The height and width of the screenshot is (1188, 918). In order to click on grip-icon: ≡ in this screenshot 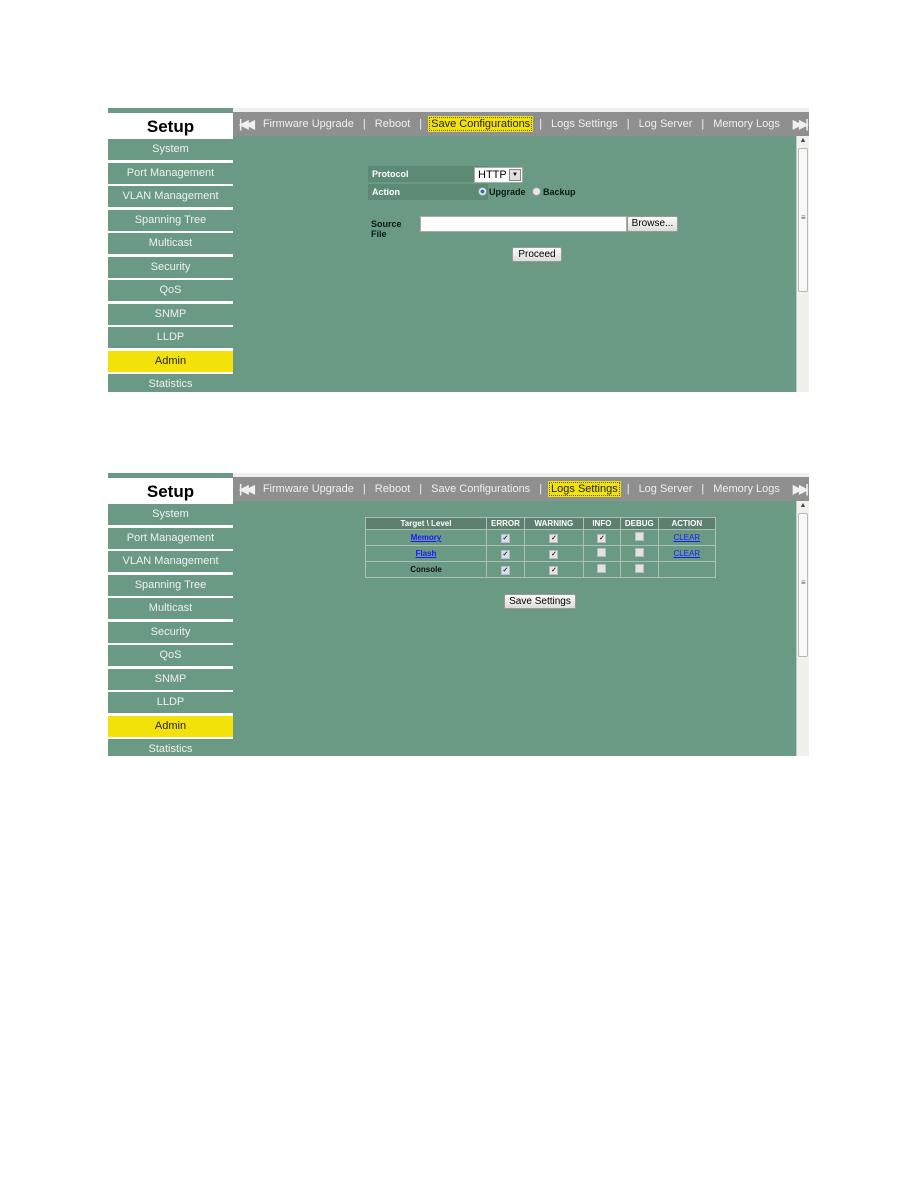, I will do `click(803, 582)`.